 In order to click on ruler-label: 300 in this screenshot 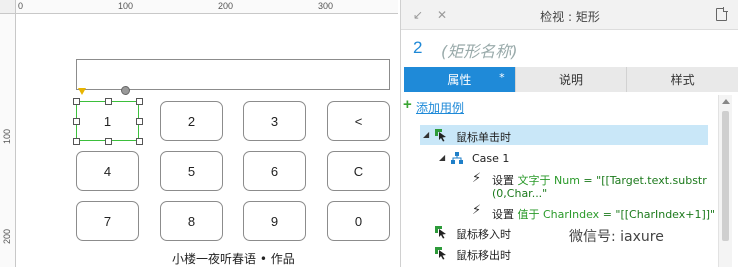, I will do `click(326, 6)`.